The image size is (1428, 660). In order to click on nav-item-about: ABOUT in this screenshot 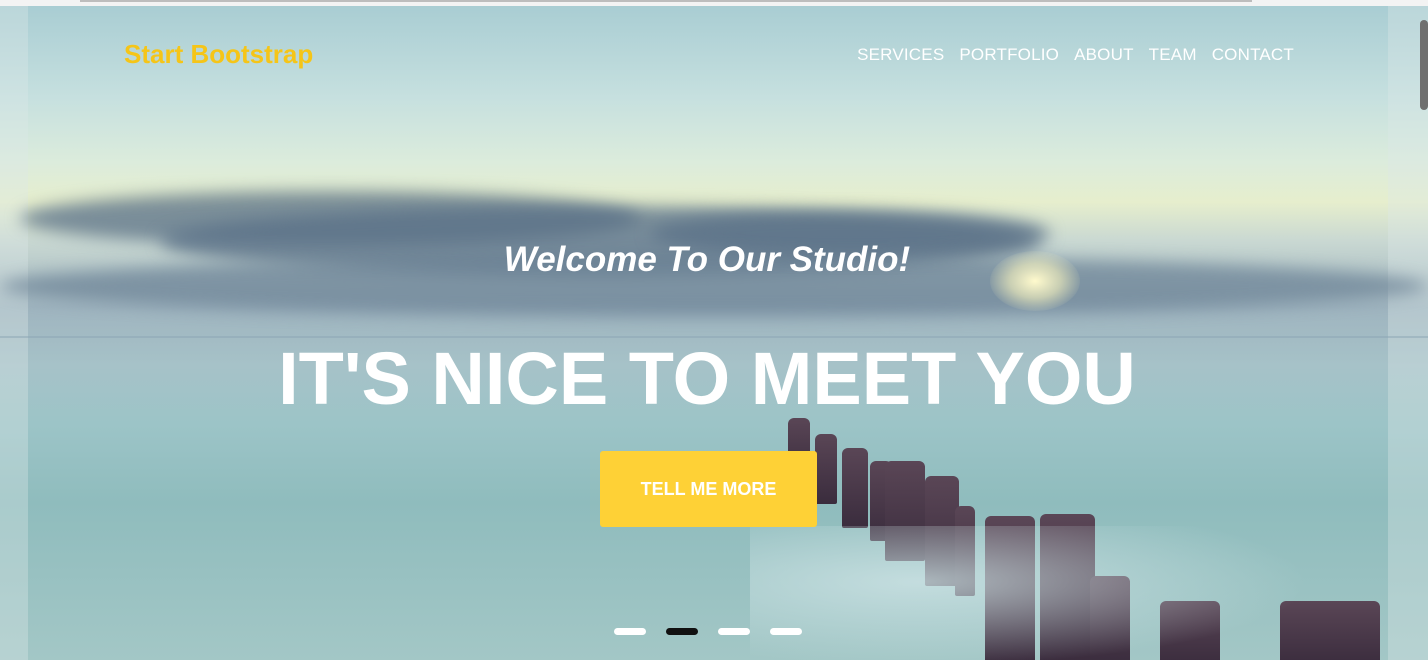, I will do `click(1104, 55)`.